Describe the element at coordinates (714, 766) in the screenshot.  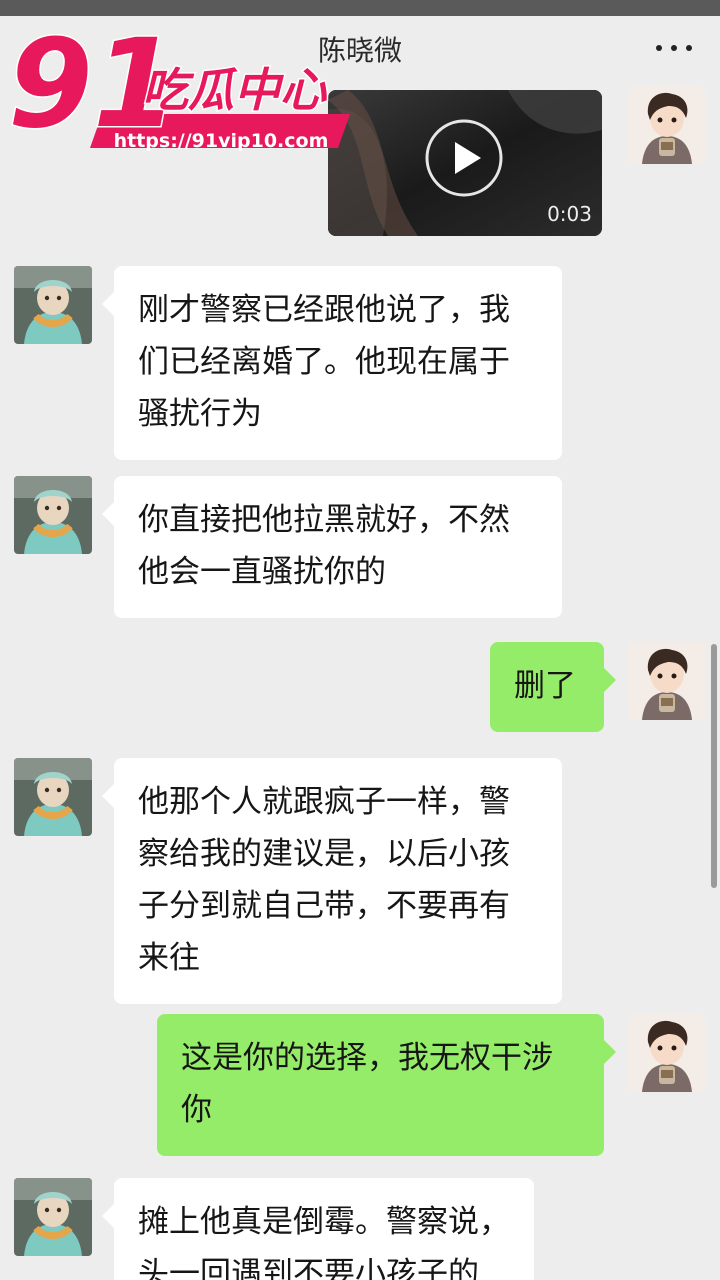
I see `scrollbar` at that location.